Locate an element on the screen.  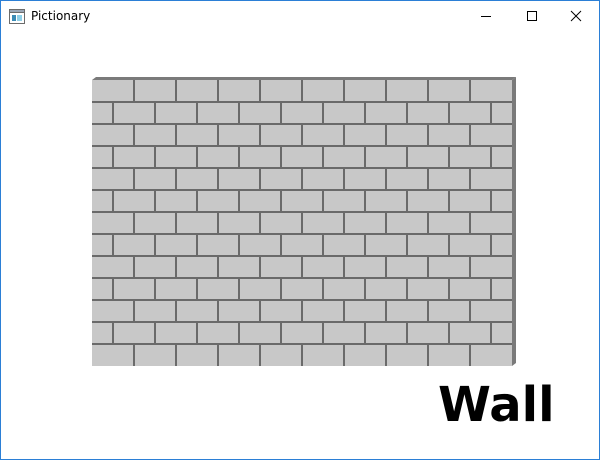
title-bar: Pictionary is located at coordinates (300, 16).